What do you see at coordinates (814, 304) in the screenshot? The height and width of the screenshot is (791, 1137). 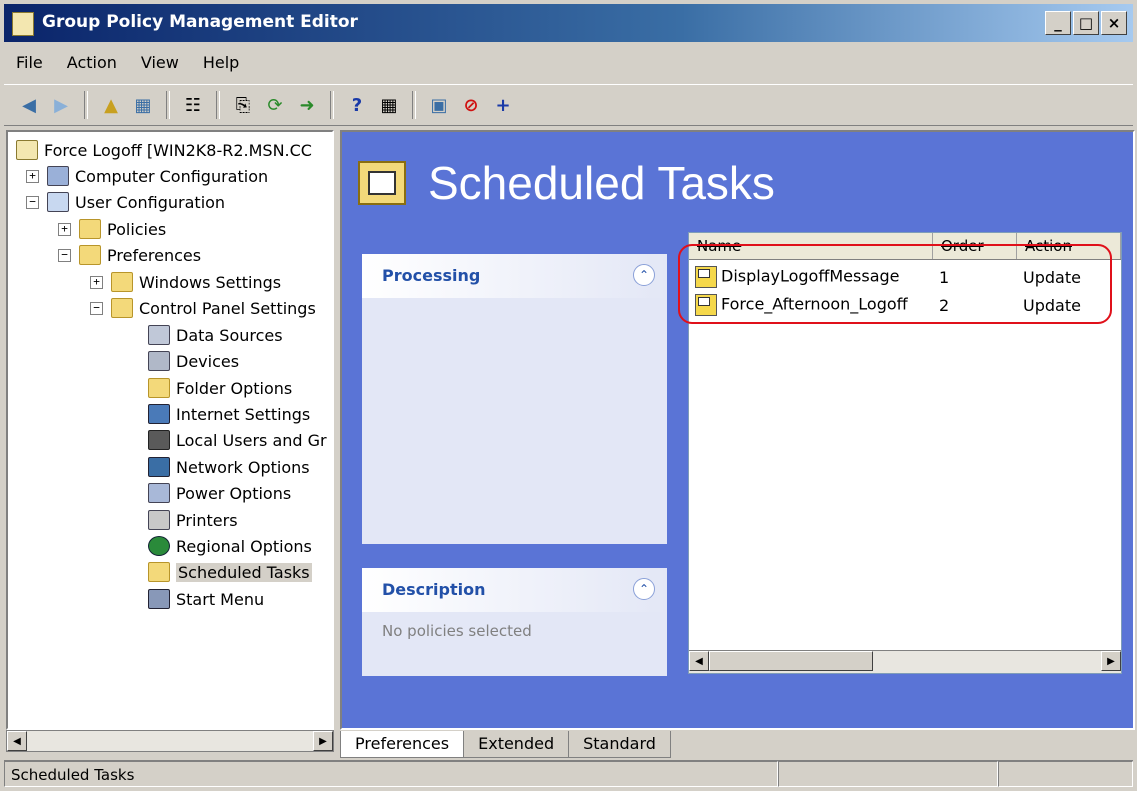 I see `task-name: Force_Afternoon_Logoff` at bounding box center [814, 304].